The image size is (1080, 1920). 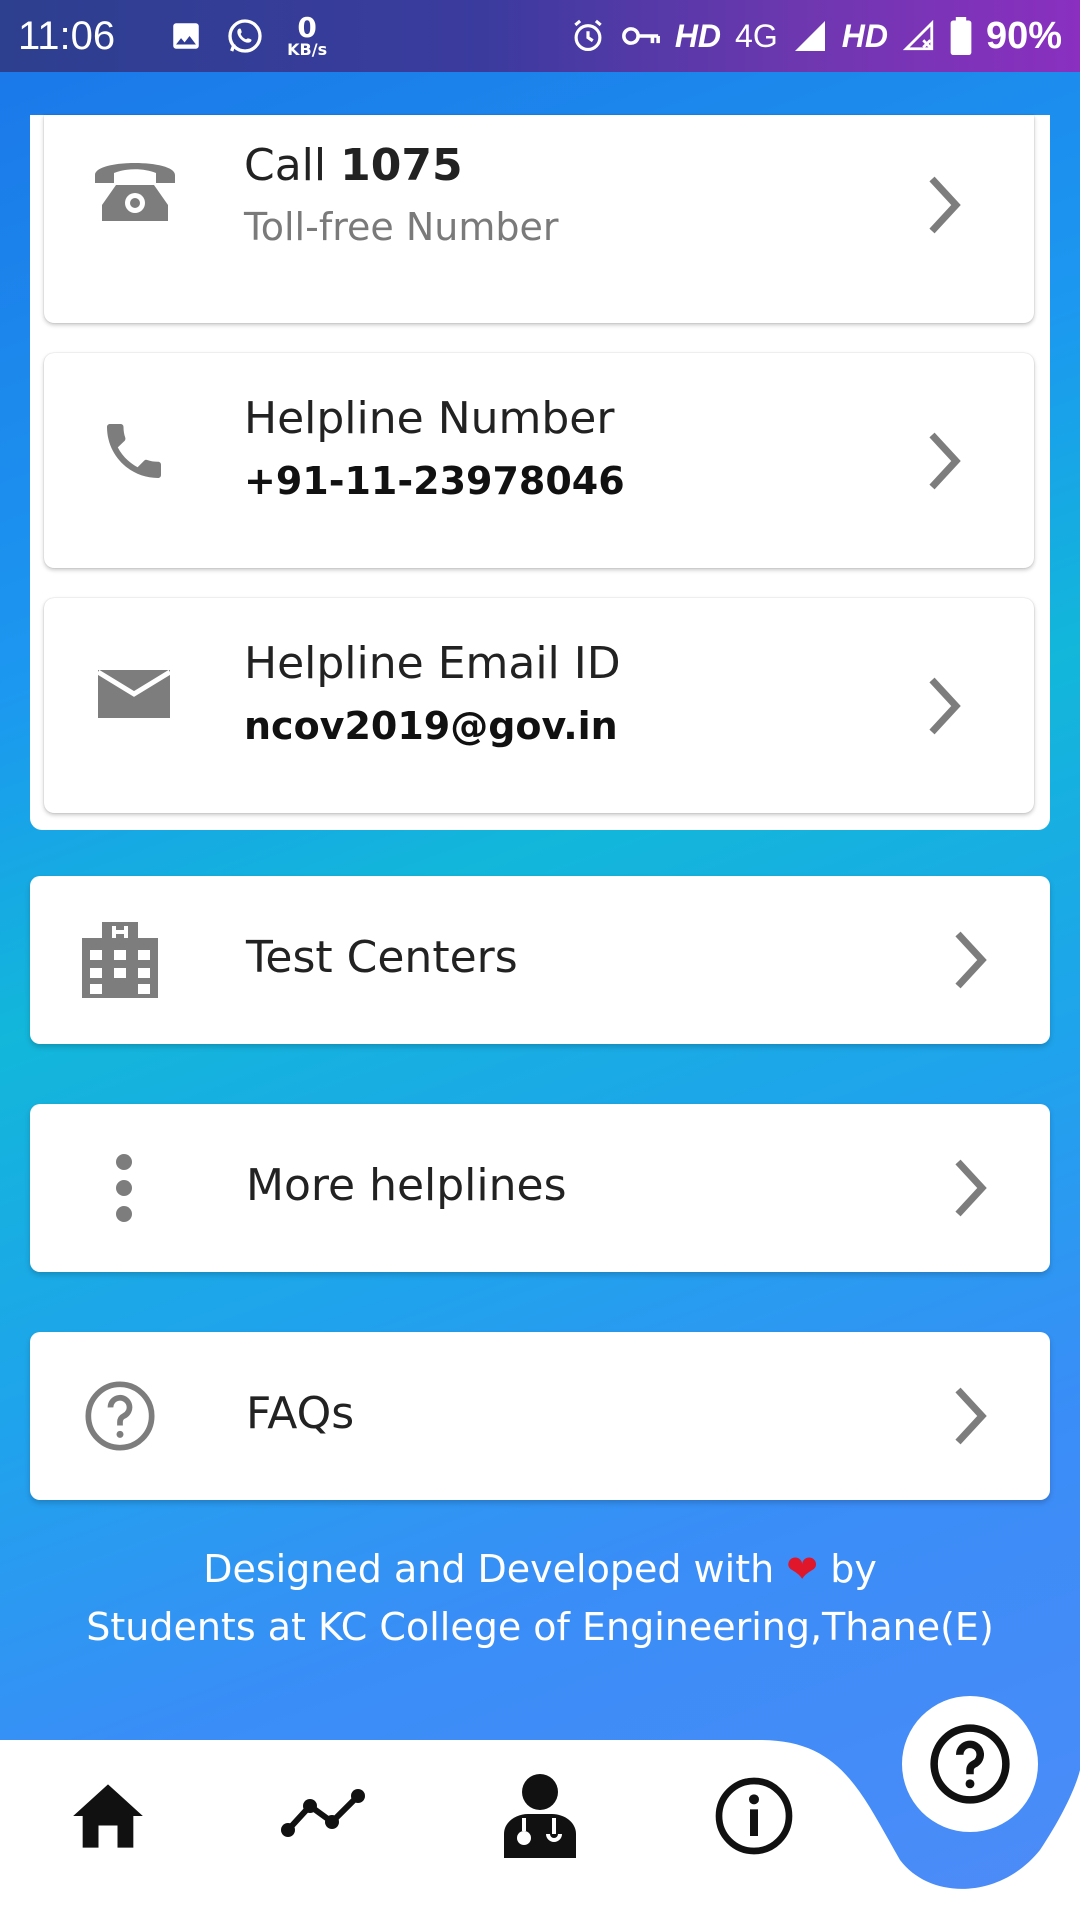 I want to click on bottom-navigation, so click(x=540, y=1808).